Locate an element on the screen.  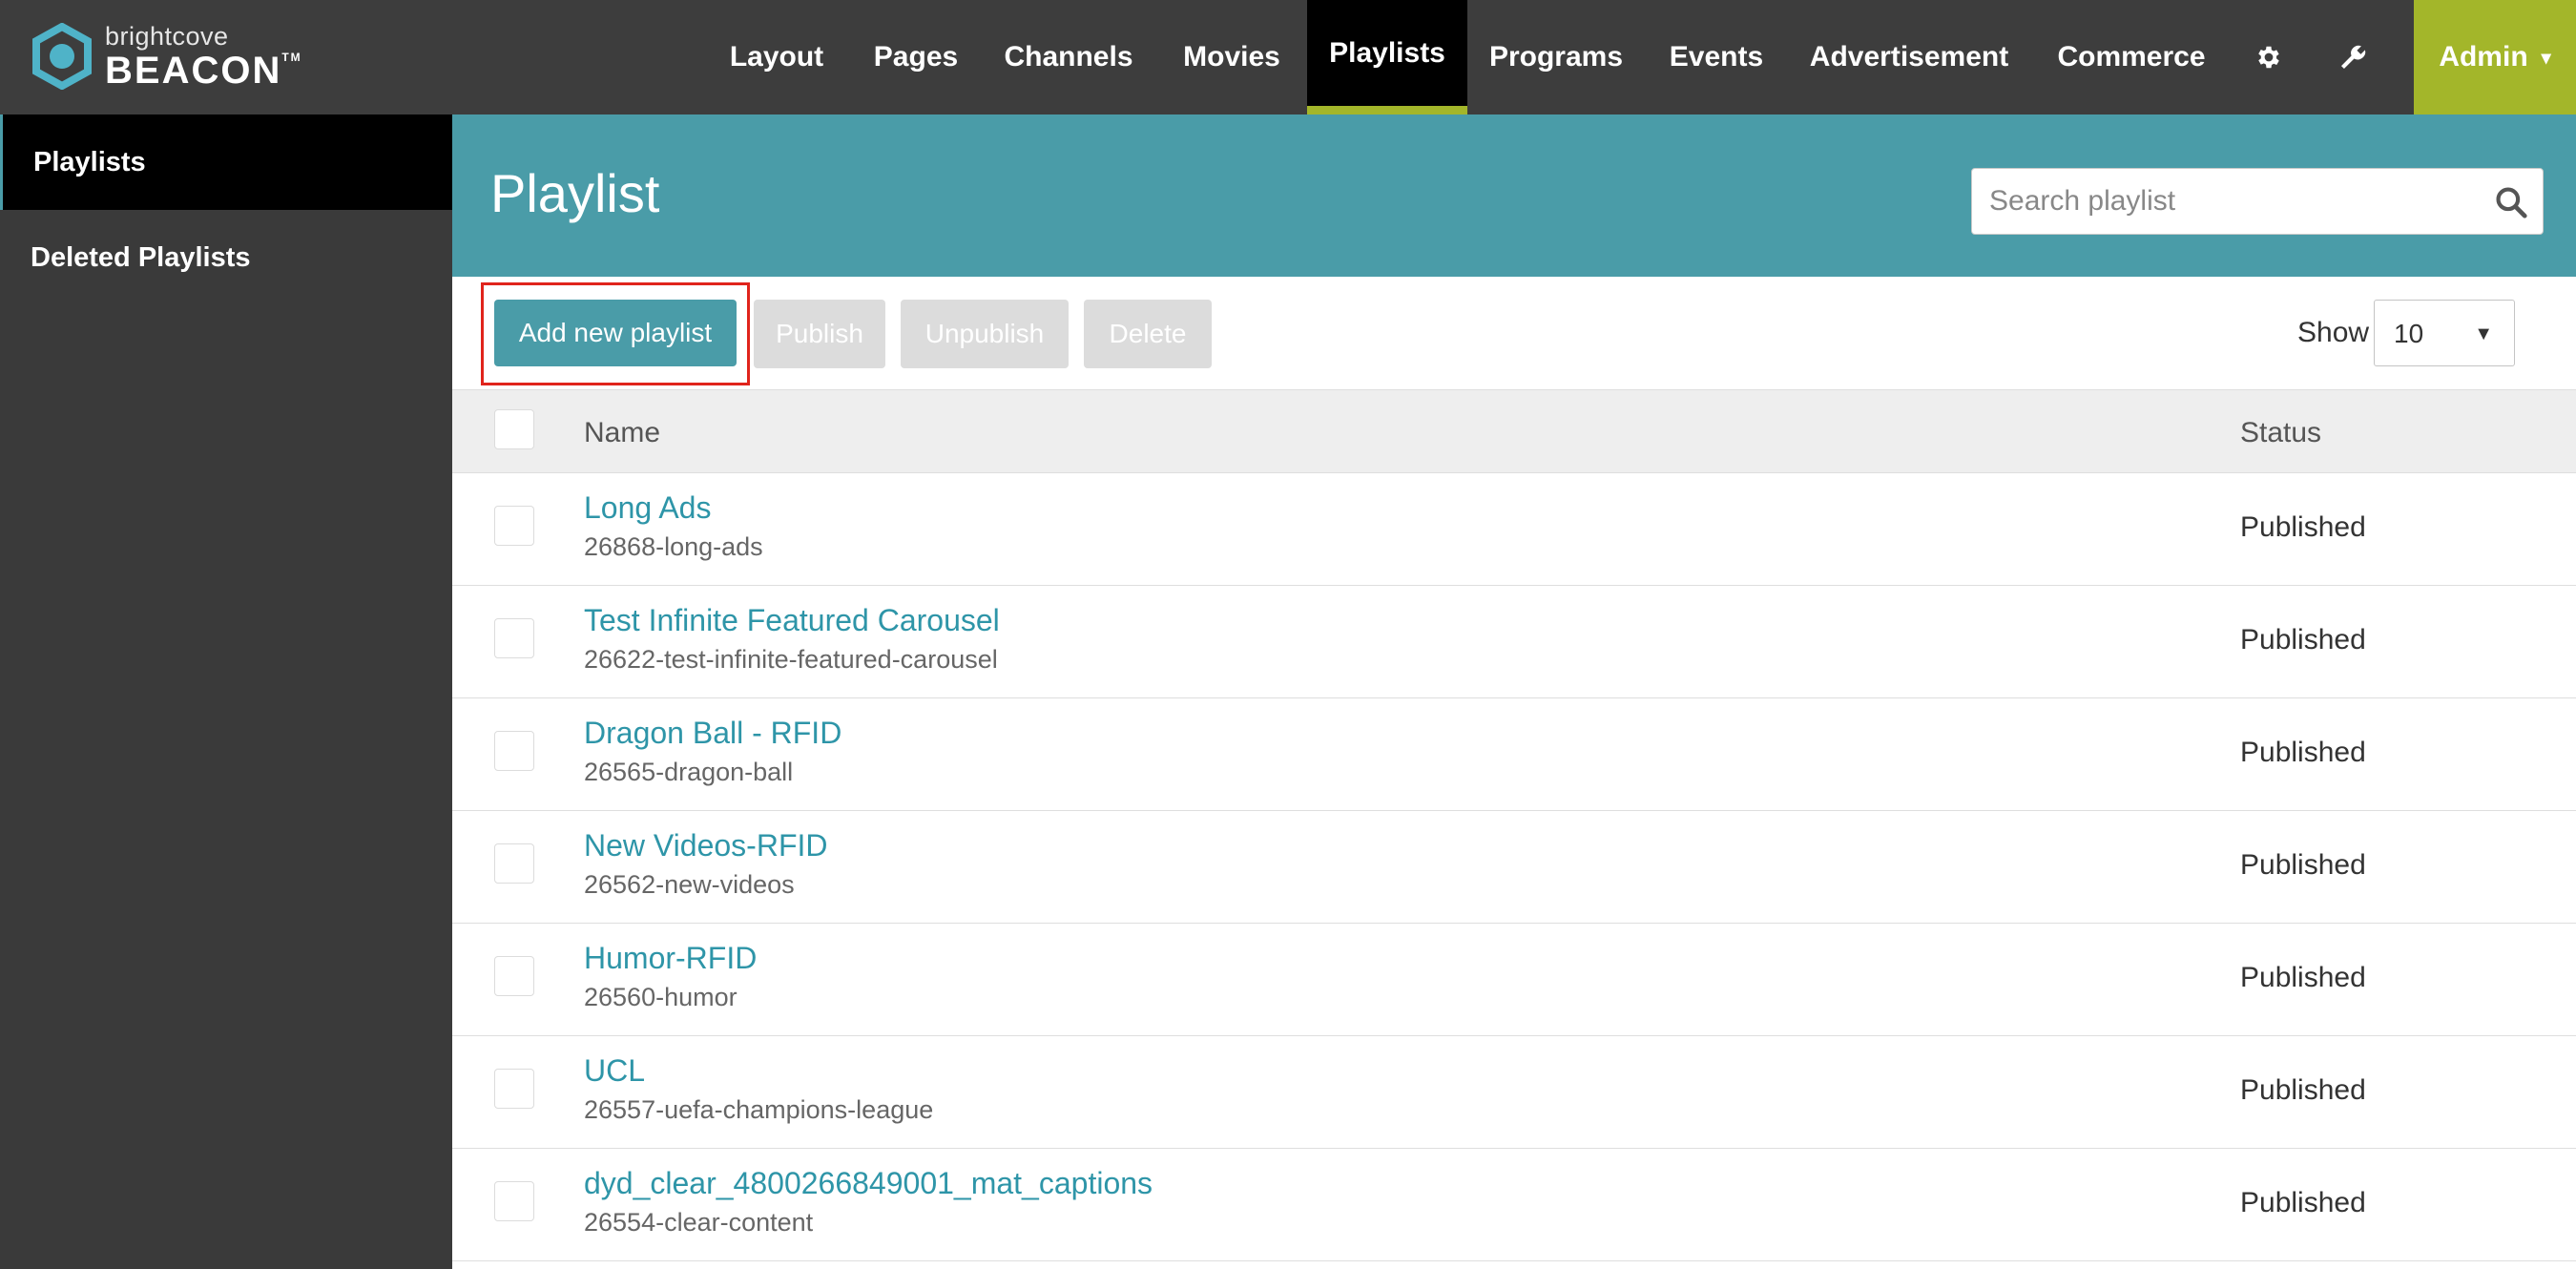
admin-label: Admin is located at coordinates (2483, 57).